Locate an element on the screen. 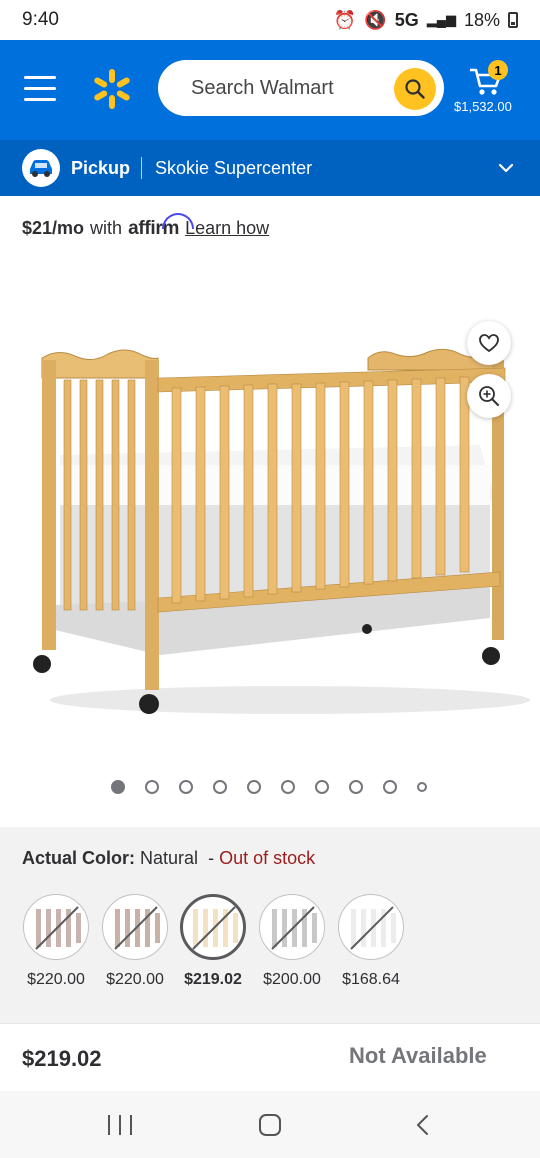 Image resolution: width=540 pixels, height=1158 pixels. mute-icon: 🔇 is located at coordinates (375, 19).